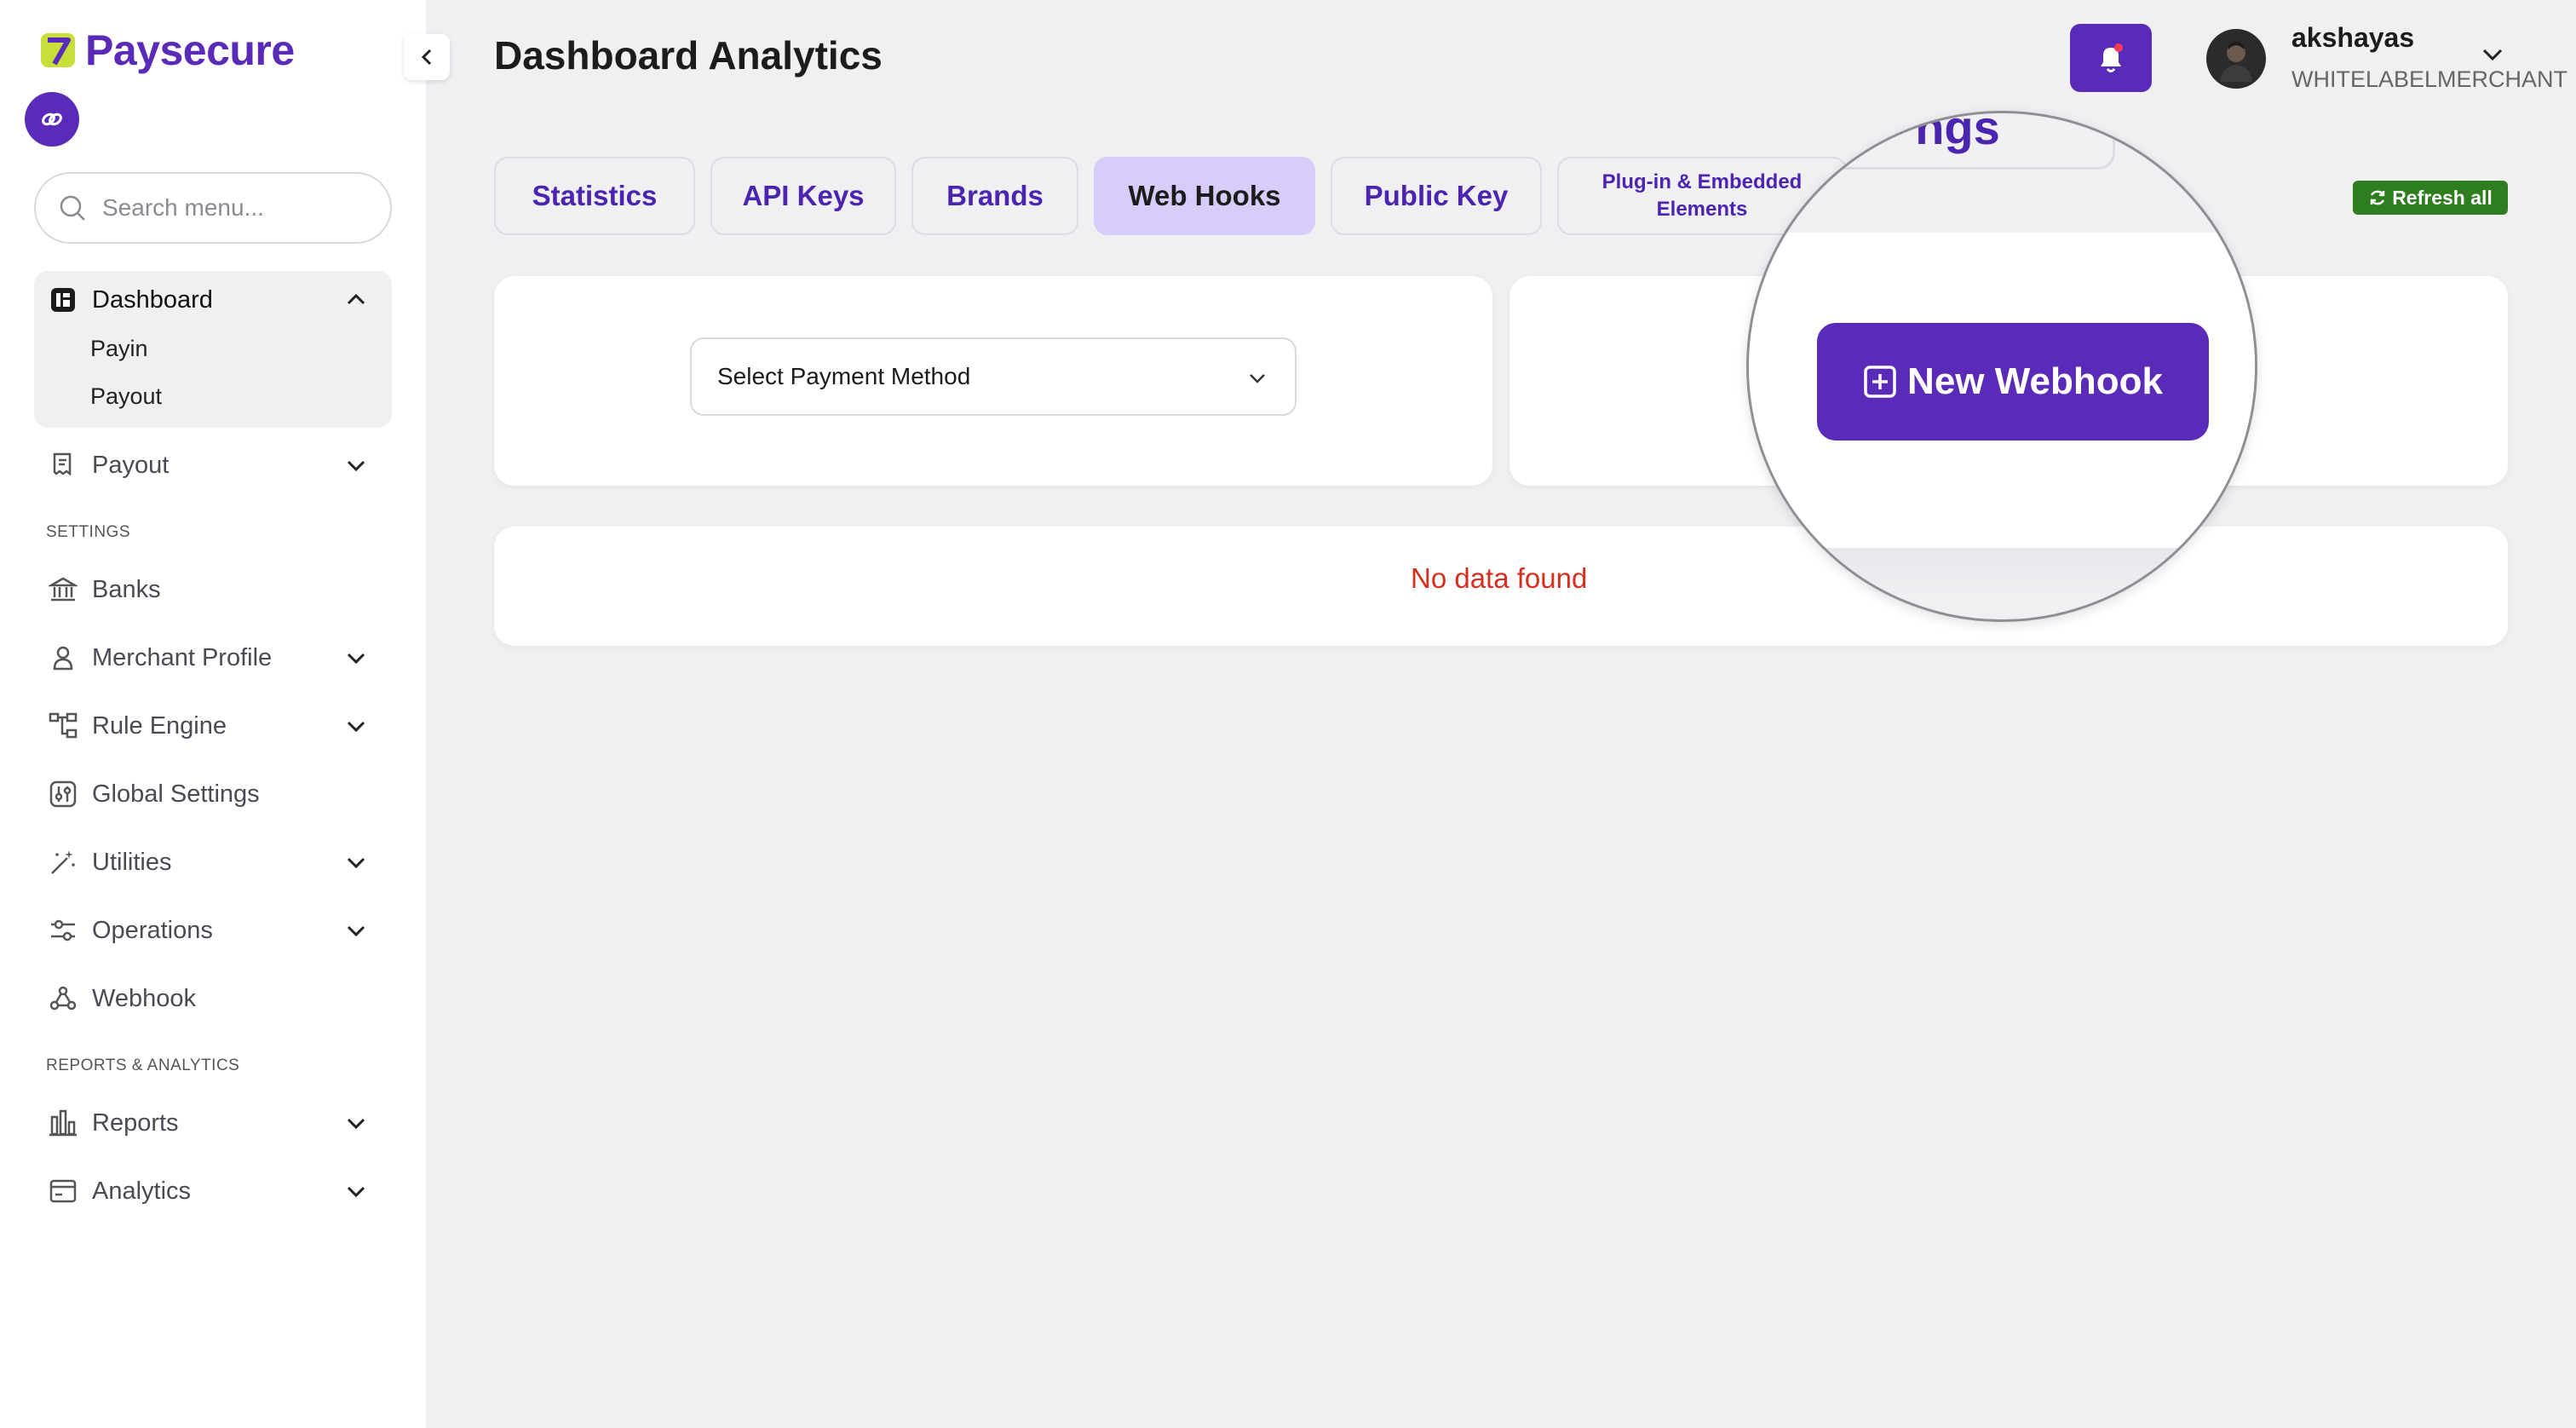 This screenshot has width=2576, height=1428. I want to click on chevron-left-icon, so click(427, 57).